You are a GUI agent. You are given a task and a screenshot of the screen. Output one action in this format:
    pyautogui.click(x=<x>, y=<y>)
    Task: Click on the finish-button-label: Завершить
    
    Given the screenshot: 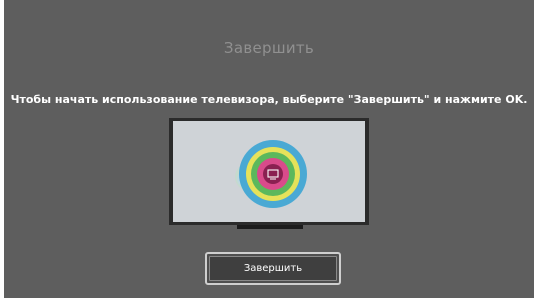 What is the action you would take?
    pyautogui.click(x=273, y=268)
    